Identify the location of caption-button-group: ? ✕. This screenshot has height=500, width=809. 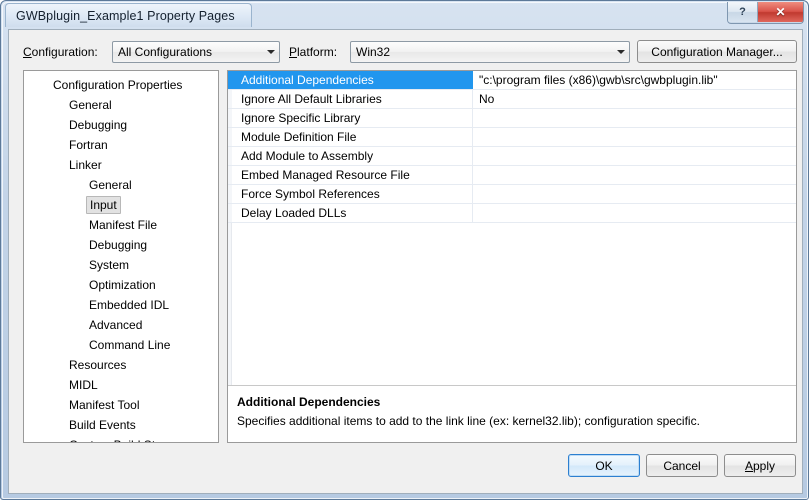
(765, 13).